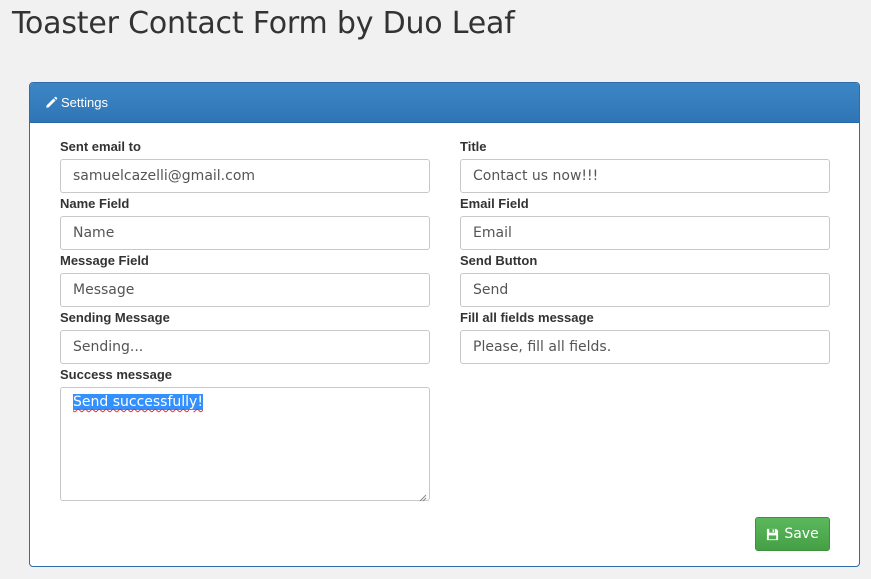  Describe the element at coordinates (245, 233) in the screenshot. I see `name-field-input` at that location.